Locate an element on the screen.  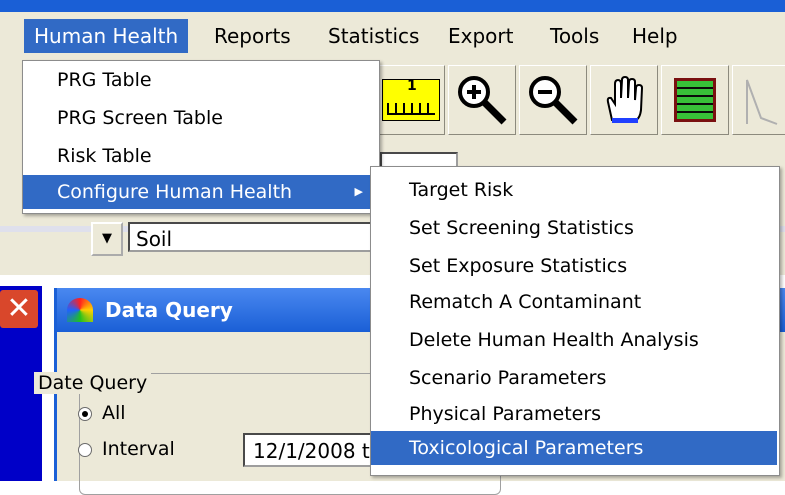
zoom-out-icon is located at coordinates (553, 100).